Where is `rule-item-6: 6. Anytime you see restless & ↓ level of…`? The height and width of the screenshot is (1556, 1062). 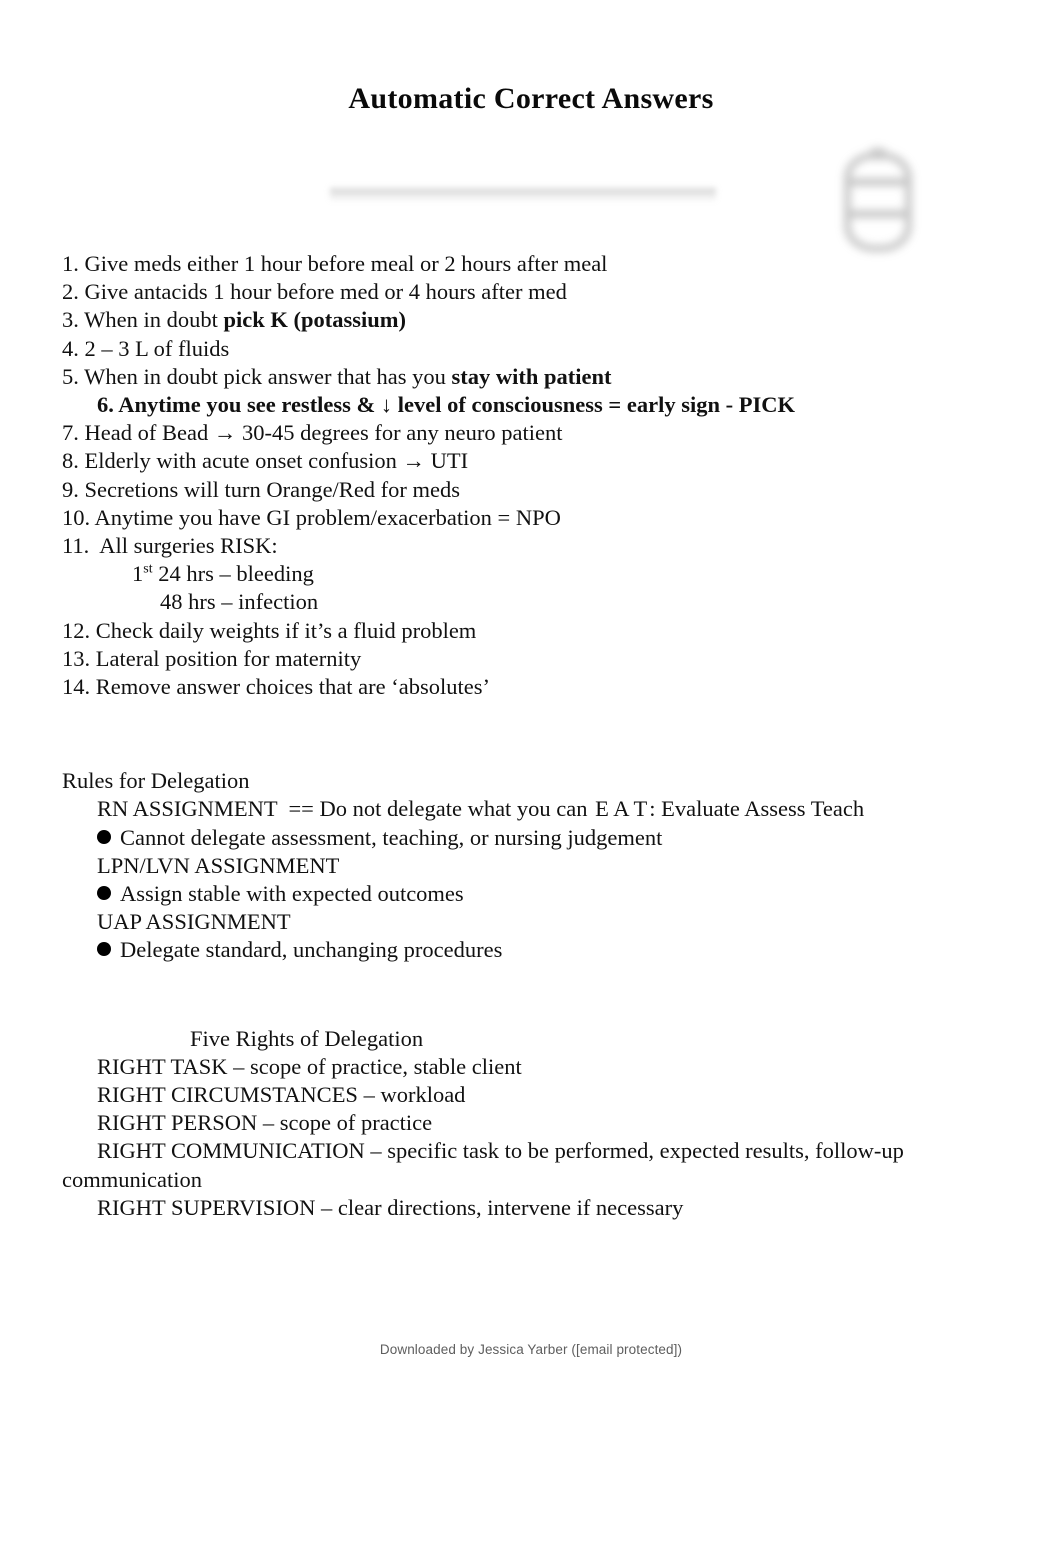 rule-item-6: 6. Anytime you see restless & ↓ level of… is located at coordinates (532, 405).